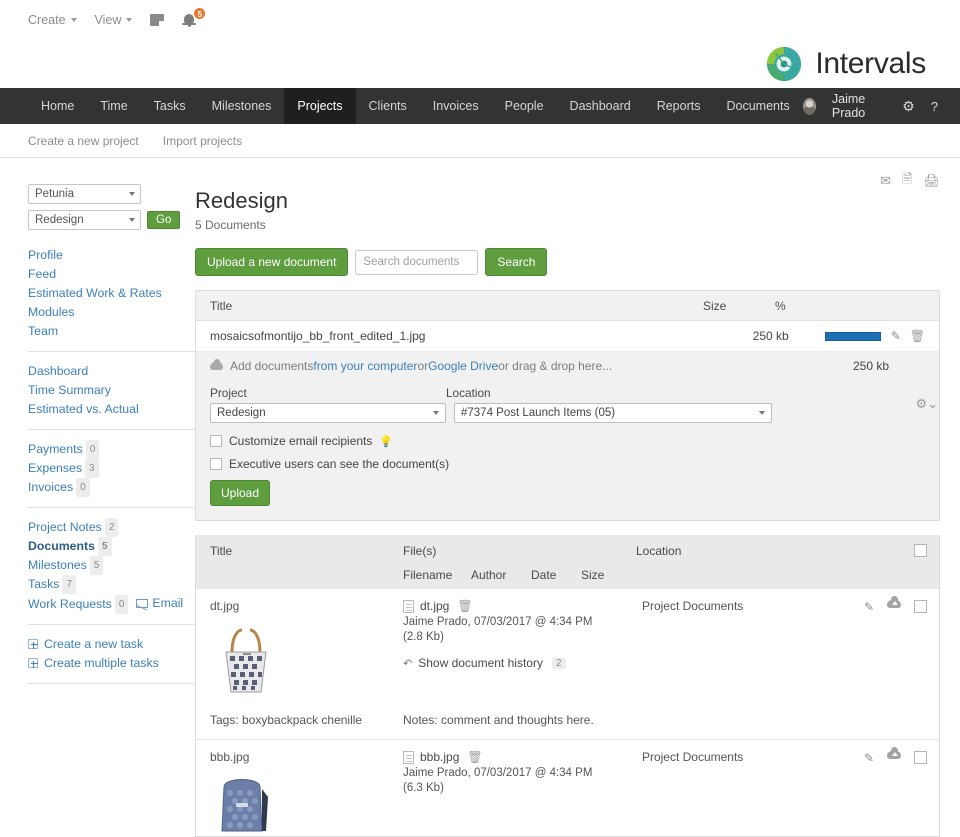 Image resolution: width=960 pixels, height=837 pixels. I want to click on header-row-primary: Title File(s) Location, so click(568, 551).